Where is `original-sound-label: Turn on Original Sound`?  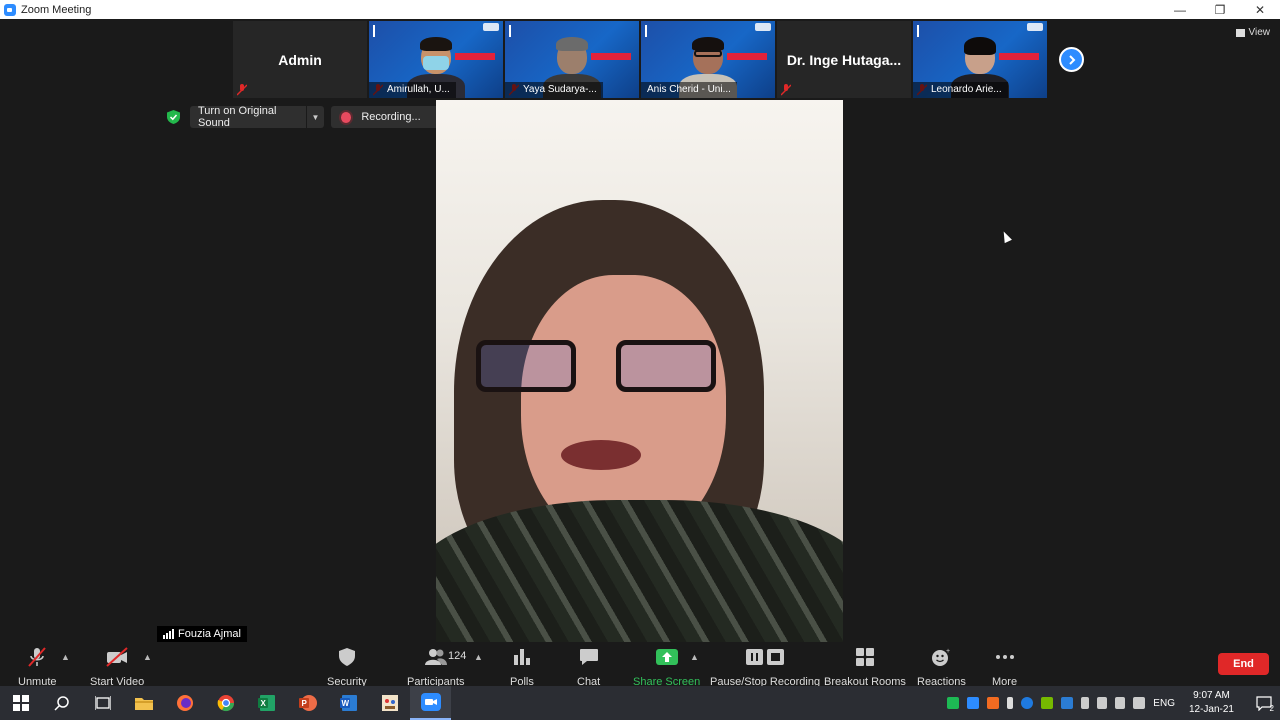
original-sound-label: Turn on Original Sound is located at coordinates (237, 117).